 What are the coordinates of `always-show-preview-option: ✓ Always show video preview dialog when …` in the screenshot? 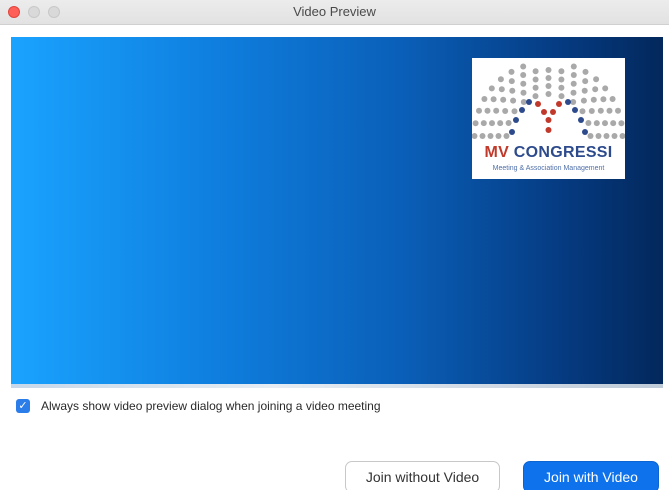 It's located at (198, 406).